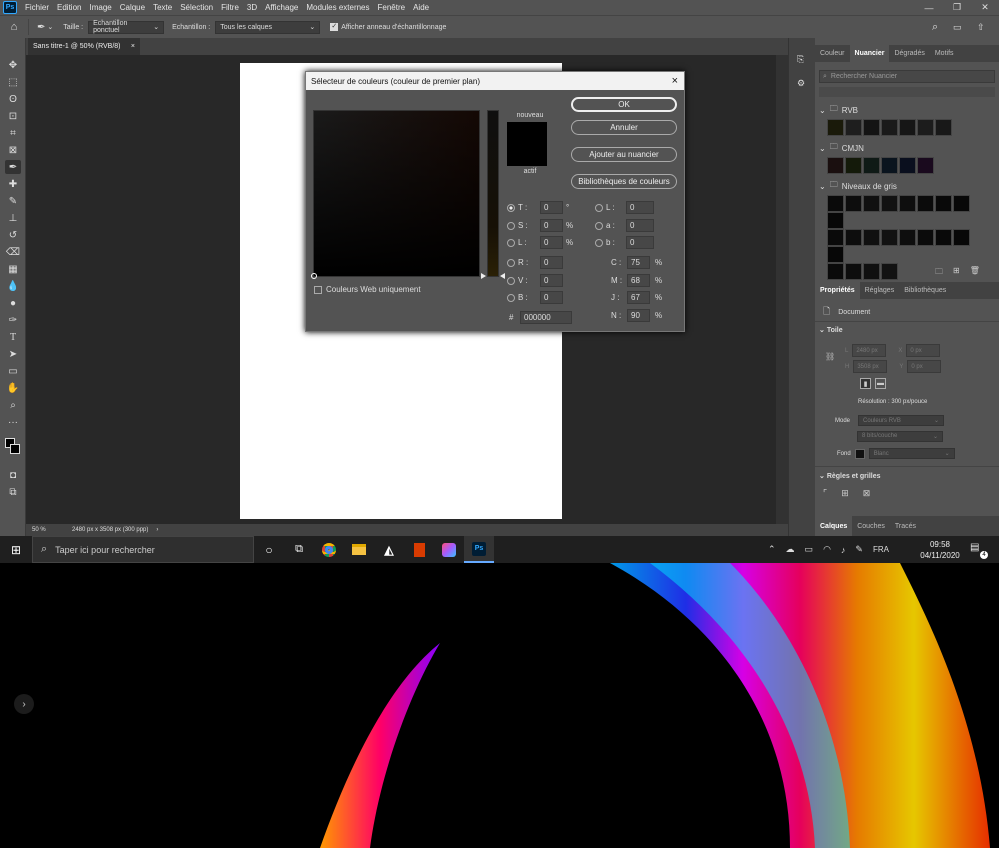 This screenshot has height=848, width=999. I want to click on quick-mask-icon: ◘, so click(13, 475).